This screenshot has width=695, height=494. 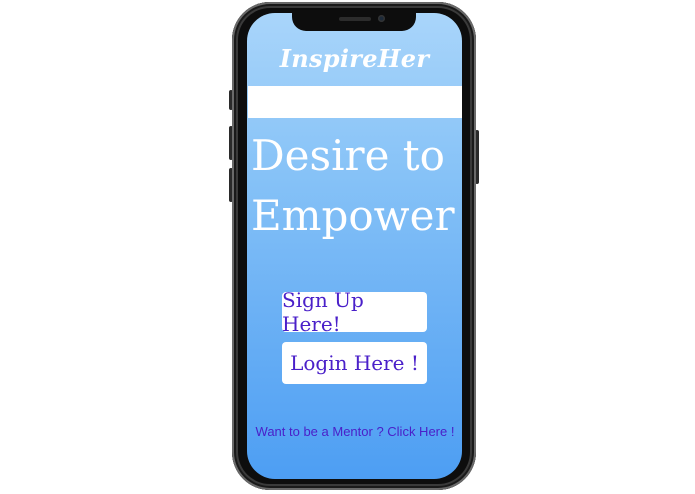 I want to click on app-logo: InspireHer, so click(x=354, y=58).